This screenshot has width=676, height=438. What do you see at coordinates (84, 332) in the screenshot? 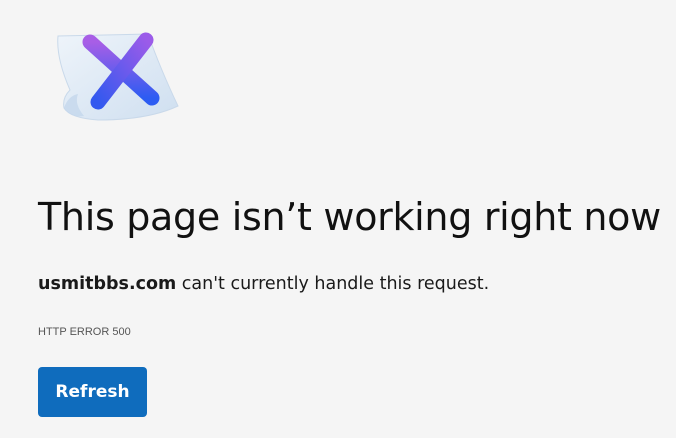
I see `error-code: HTTP ERROR 500` at bounding box center [84, 332].